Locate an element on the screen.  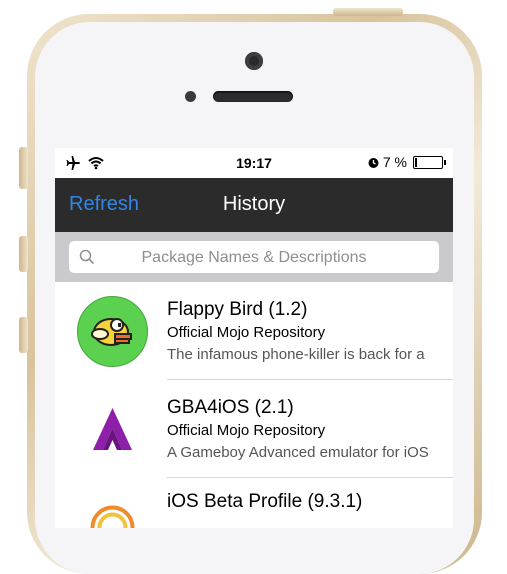
front-camera is located at coordinates (254, 61).